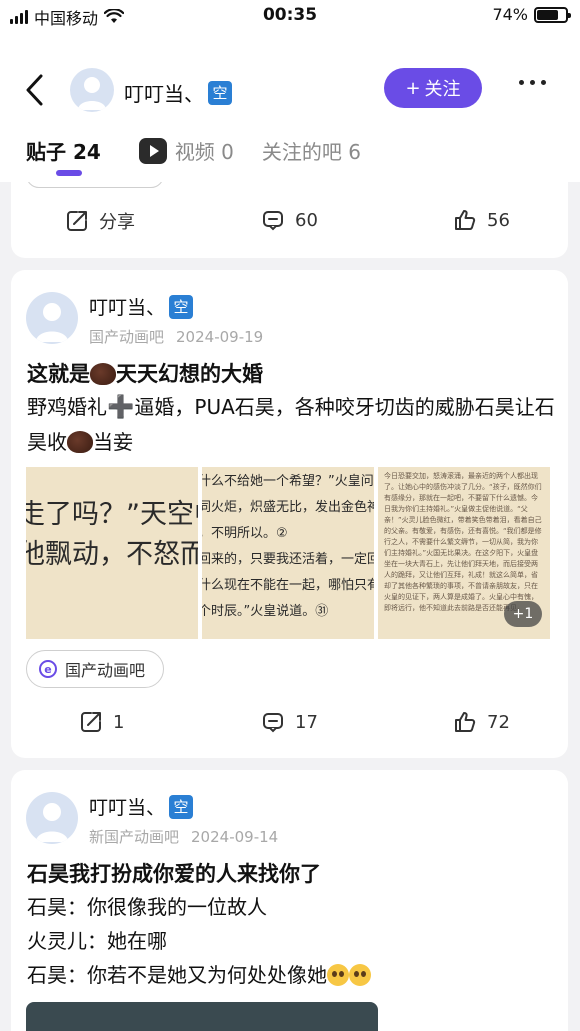  I want to click on forum-chip, so click(95, 185).